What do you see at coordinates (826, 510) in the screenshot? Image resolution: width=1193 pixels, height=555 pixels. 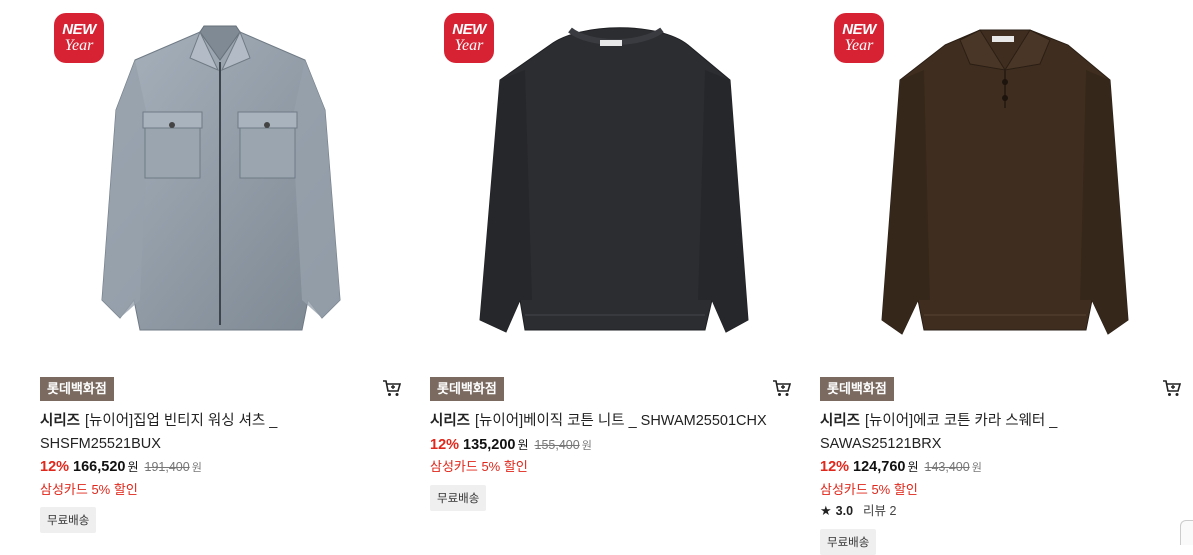 I see `star-icon: ★` at bounding box center [826, 510].